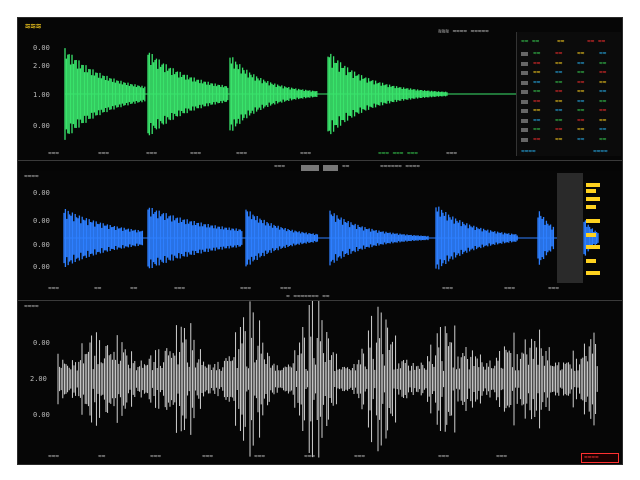 The width and height of the screenshot is (640, 480). What do you see at coordinates (398, 153) in the screenshot?
I see `status-text: ≈≈≈ ≈≈≈ ≈≈≈` at bounding box center [398, 153].